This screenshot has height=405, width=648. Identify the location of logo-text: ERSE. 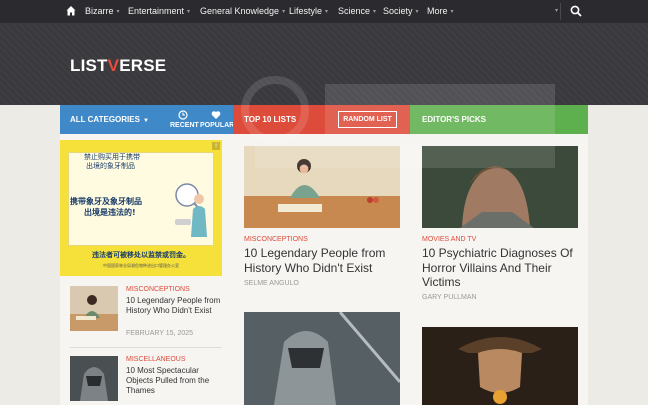
(143, 65).